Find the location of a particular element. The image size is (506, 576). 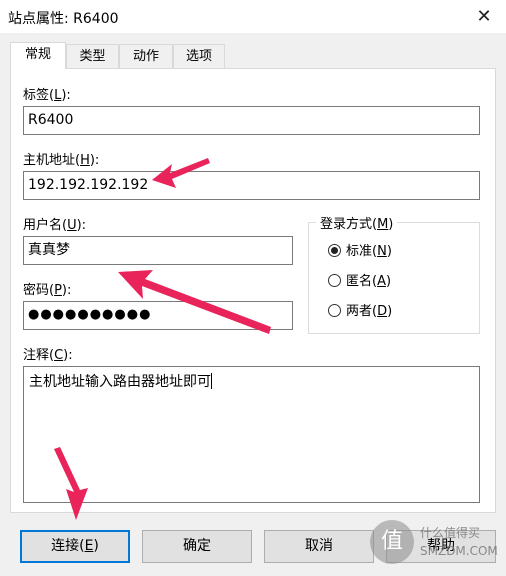

label-input: R6400 is located at coordinates (251, 120).